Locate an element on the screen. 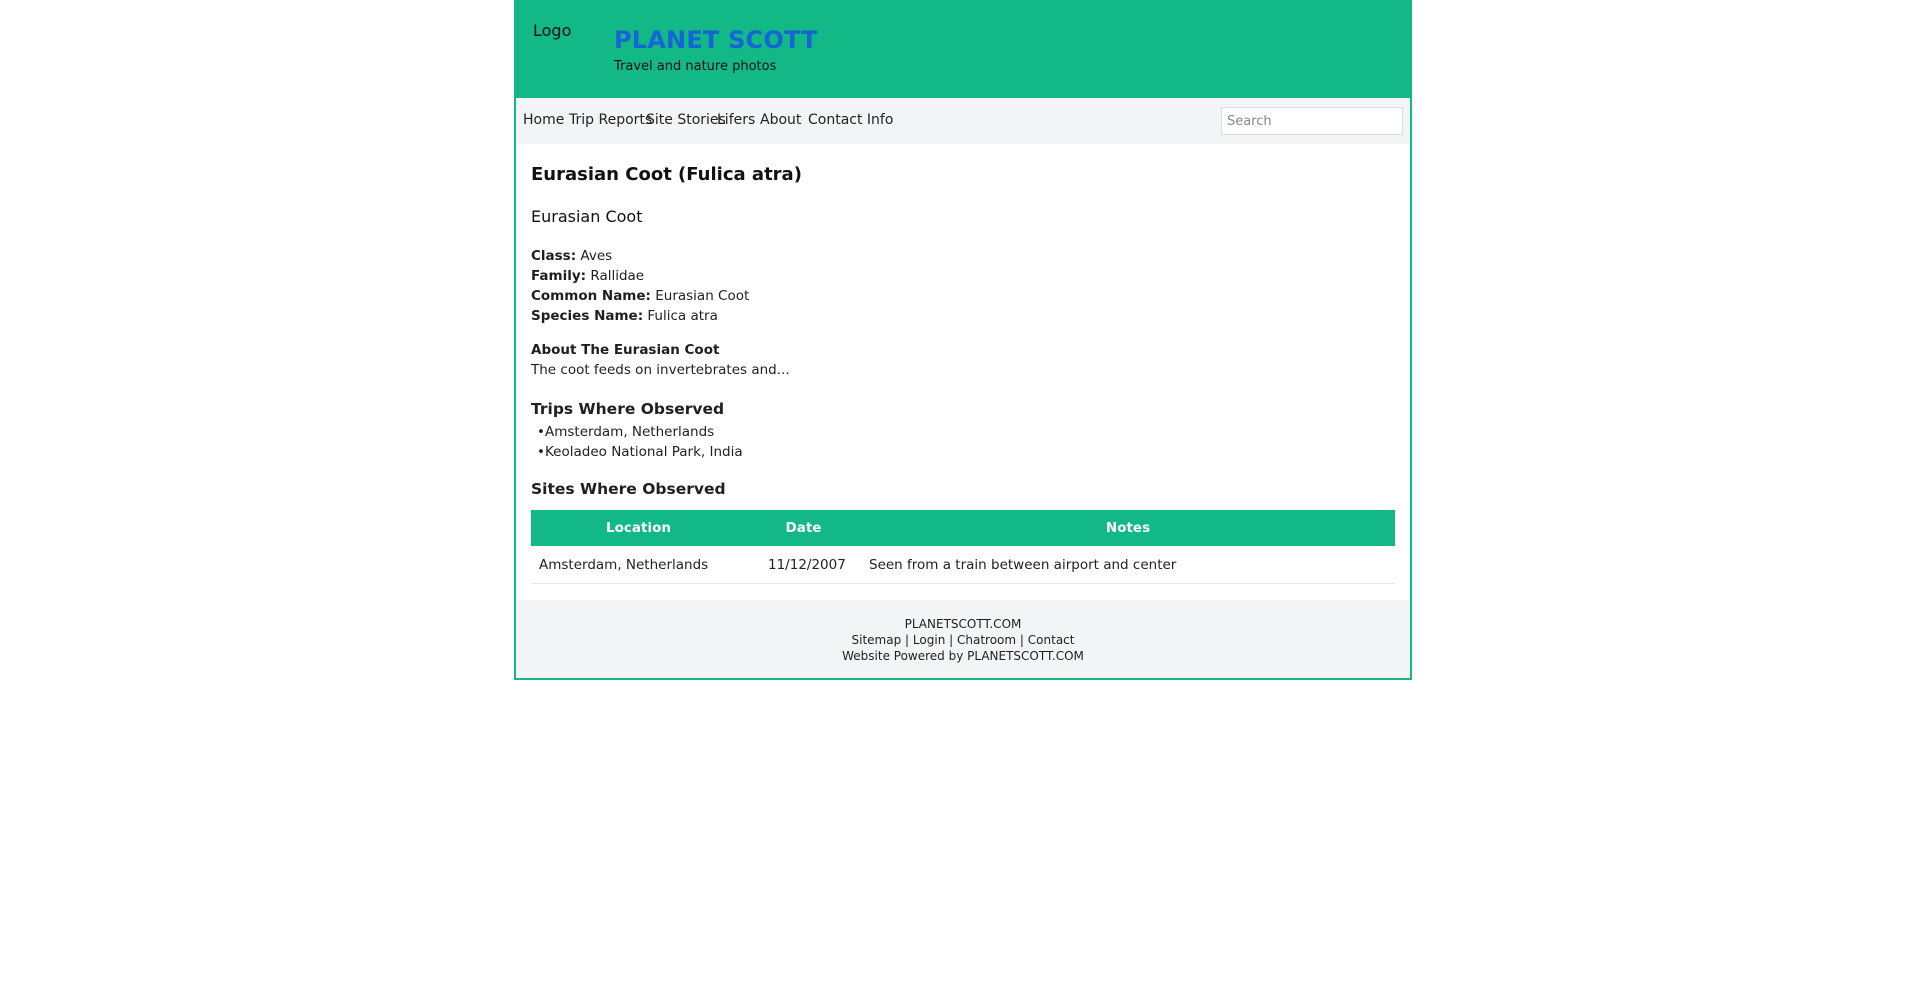  footer-link-login: Login is located at coordinates (929, 640).